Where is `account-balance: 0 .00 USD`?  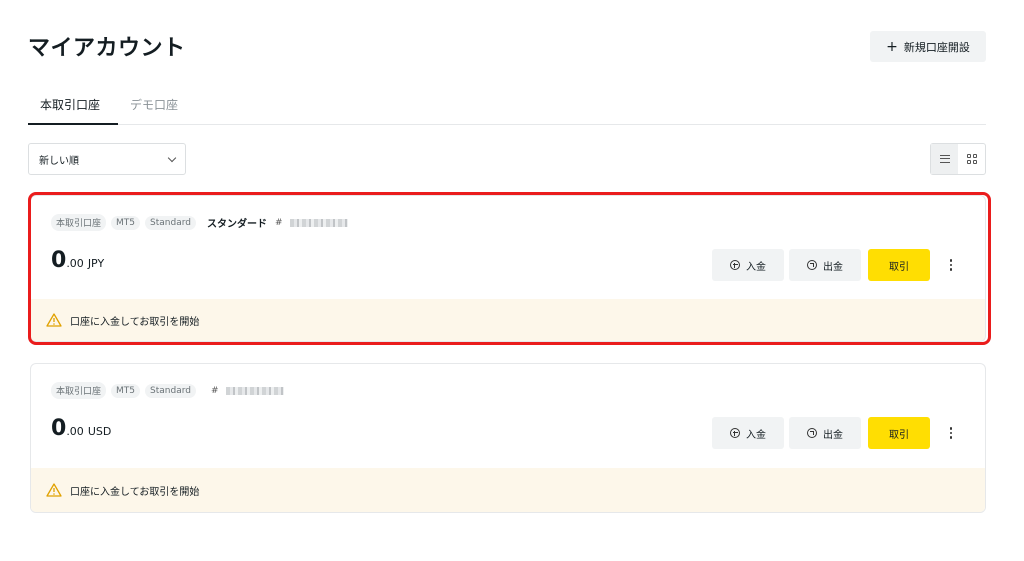
account-balance: 0 .00 USD is located at coordinates (81, 428).